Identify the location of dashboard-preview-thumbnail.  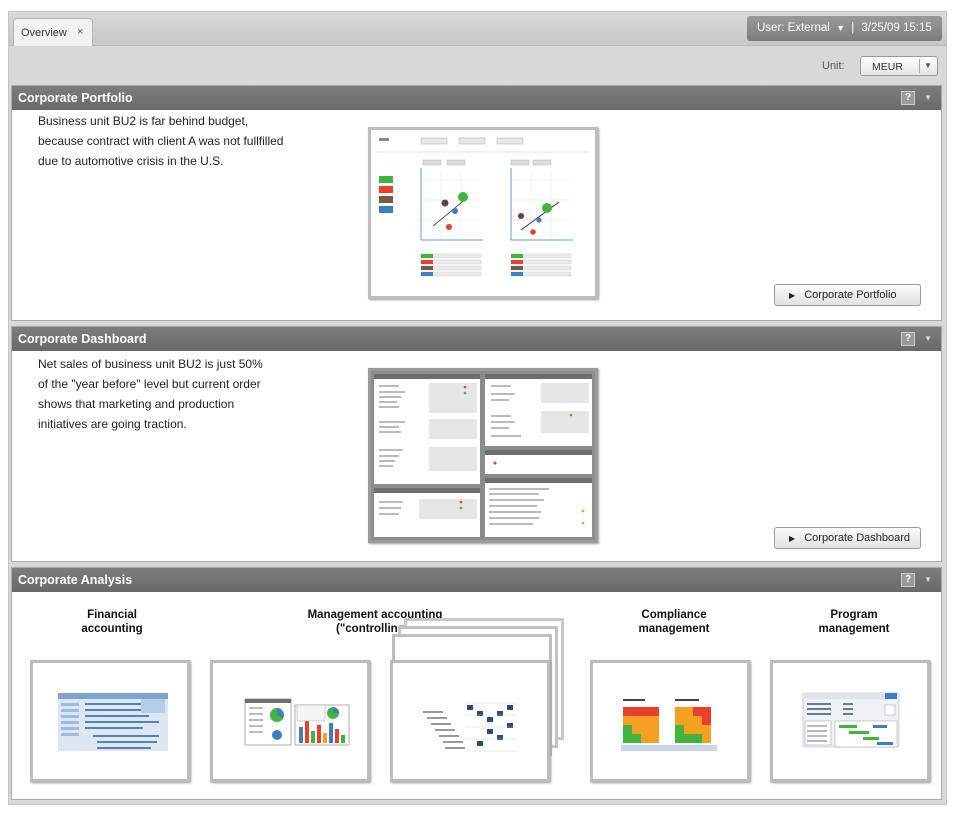
(483, 455).